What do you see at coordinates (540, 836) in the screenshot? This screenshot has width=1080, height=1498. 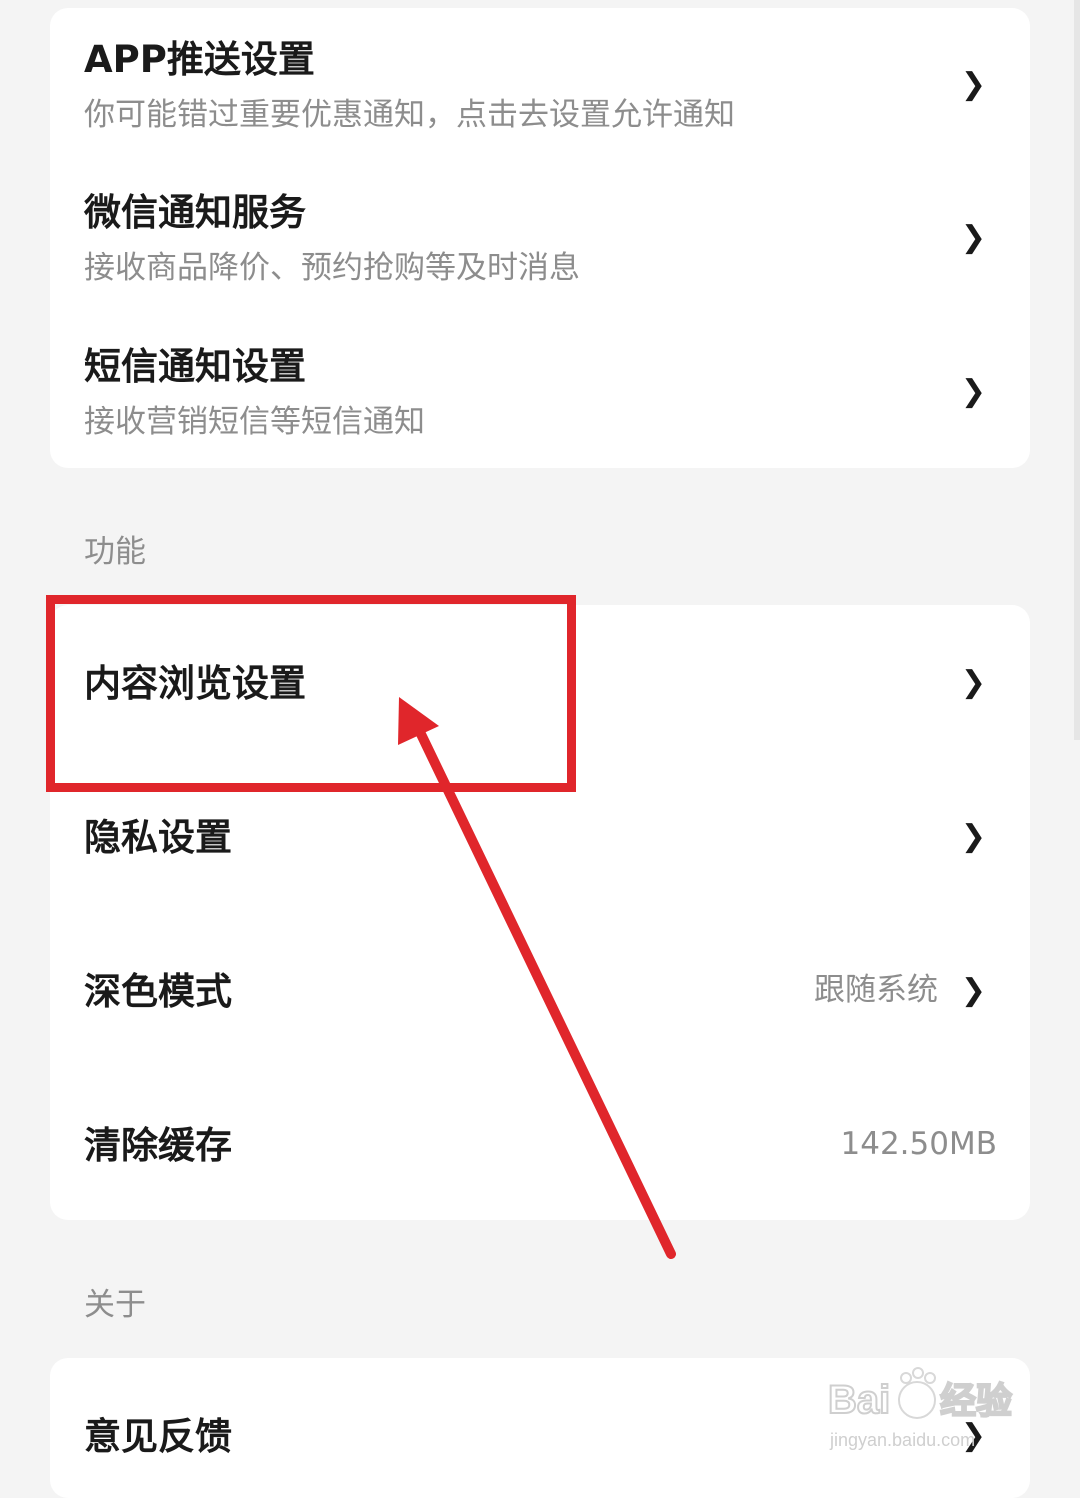 I see `privacy-settings-row: 隐私设置 ❯` at bounding box center [540, 836].